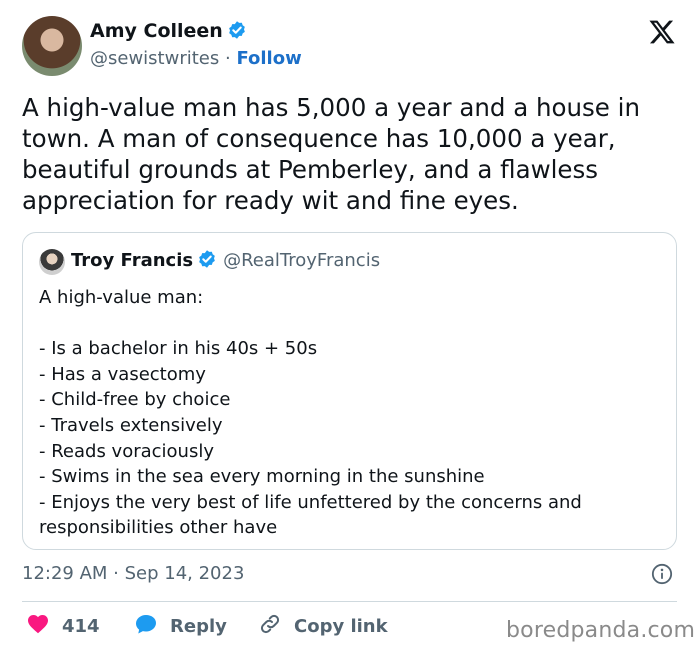 The height and width of the screenshot is (654, 700). What do you see at coordinates (132, 260) in the screenshot?
I see `quoted-author-name: Troy Francis` at bounding box center [132, 260].